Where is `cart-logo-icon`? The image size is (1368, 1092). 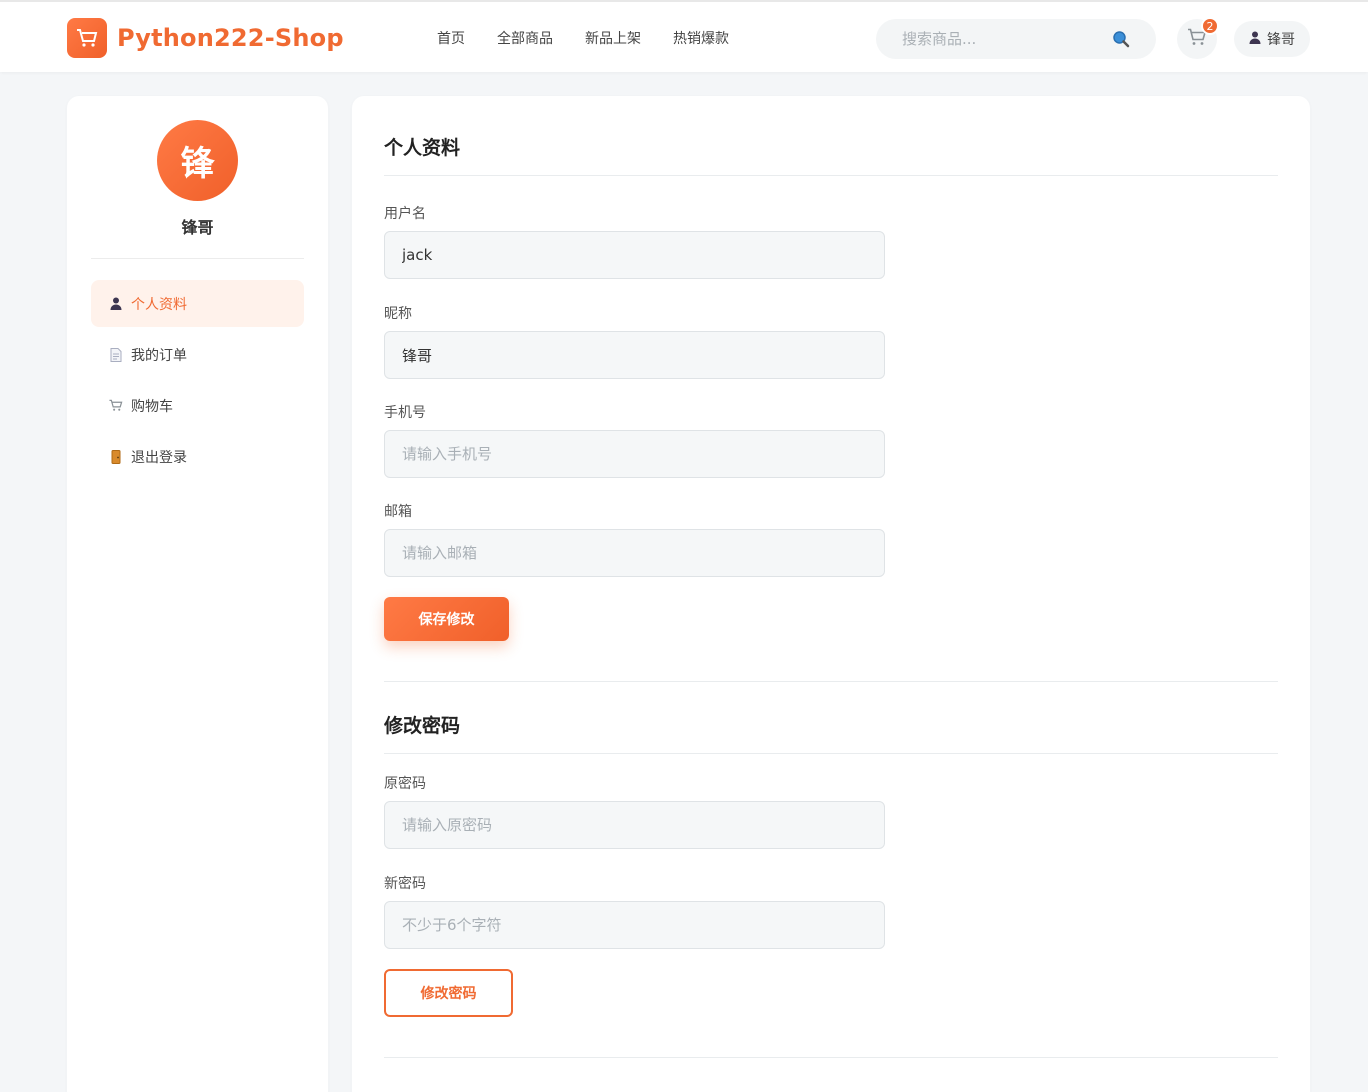 cart-logo-icon is located at coordinates (87, 38).